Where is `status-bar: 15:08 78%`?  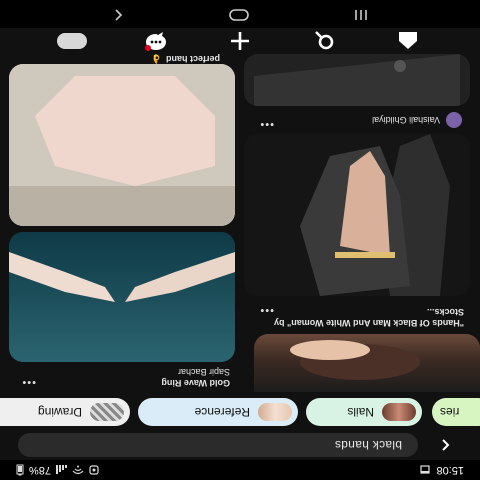 status-bar: 15:08 78% is located at coordinates (240, 470).